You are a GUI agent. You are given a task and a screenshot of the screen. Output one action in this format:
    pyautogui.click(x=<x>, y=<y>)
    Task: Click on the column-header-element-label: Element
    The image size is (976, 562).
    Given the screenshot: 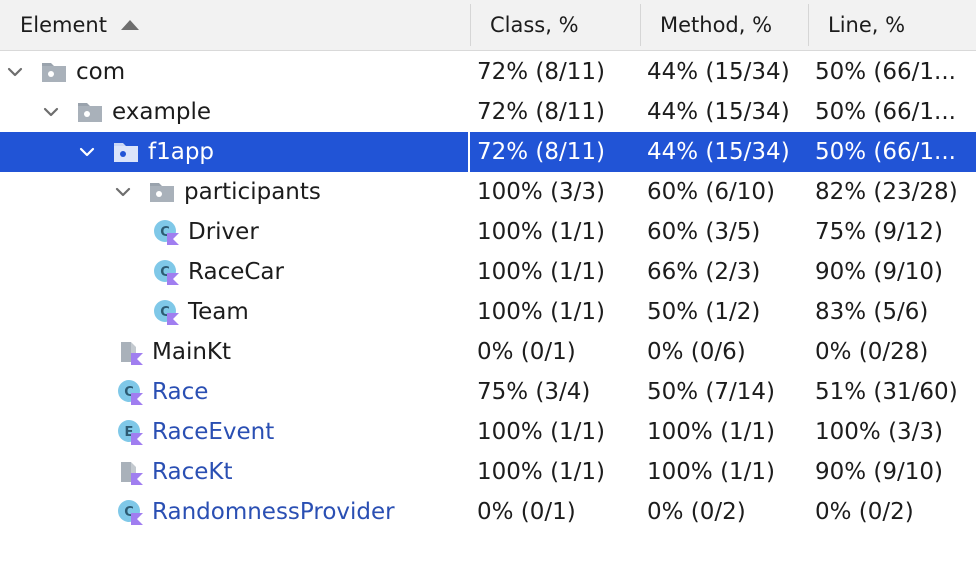 What is the action you would take?
    pyautogui.click(x=63, y=25)
    